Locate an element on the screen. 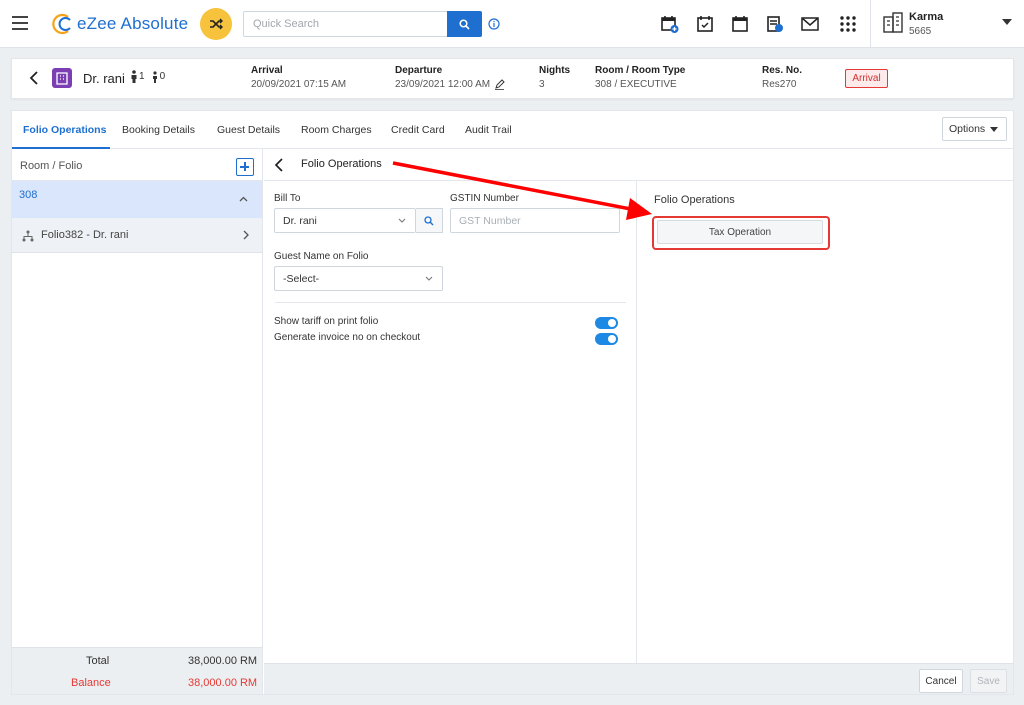 Image resolution: width=1024 pixels, height=705 pixels. back-arrow-icon is located at coordinates (34, 78).